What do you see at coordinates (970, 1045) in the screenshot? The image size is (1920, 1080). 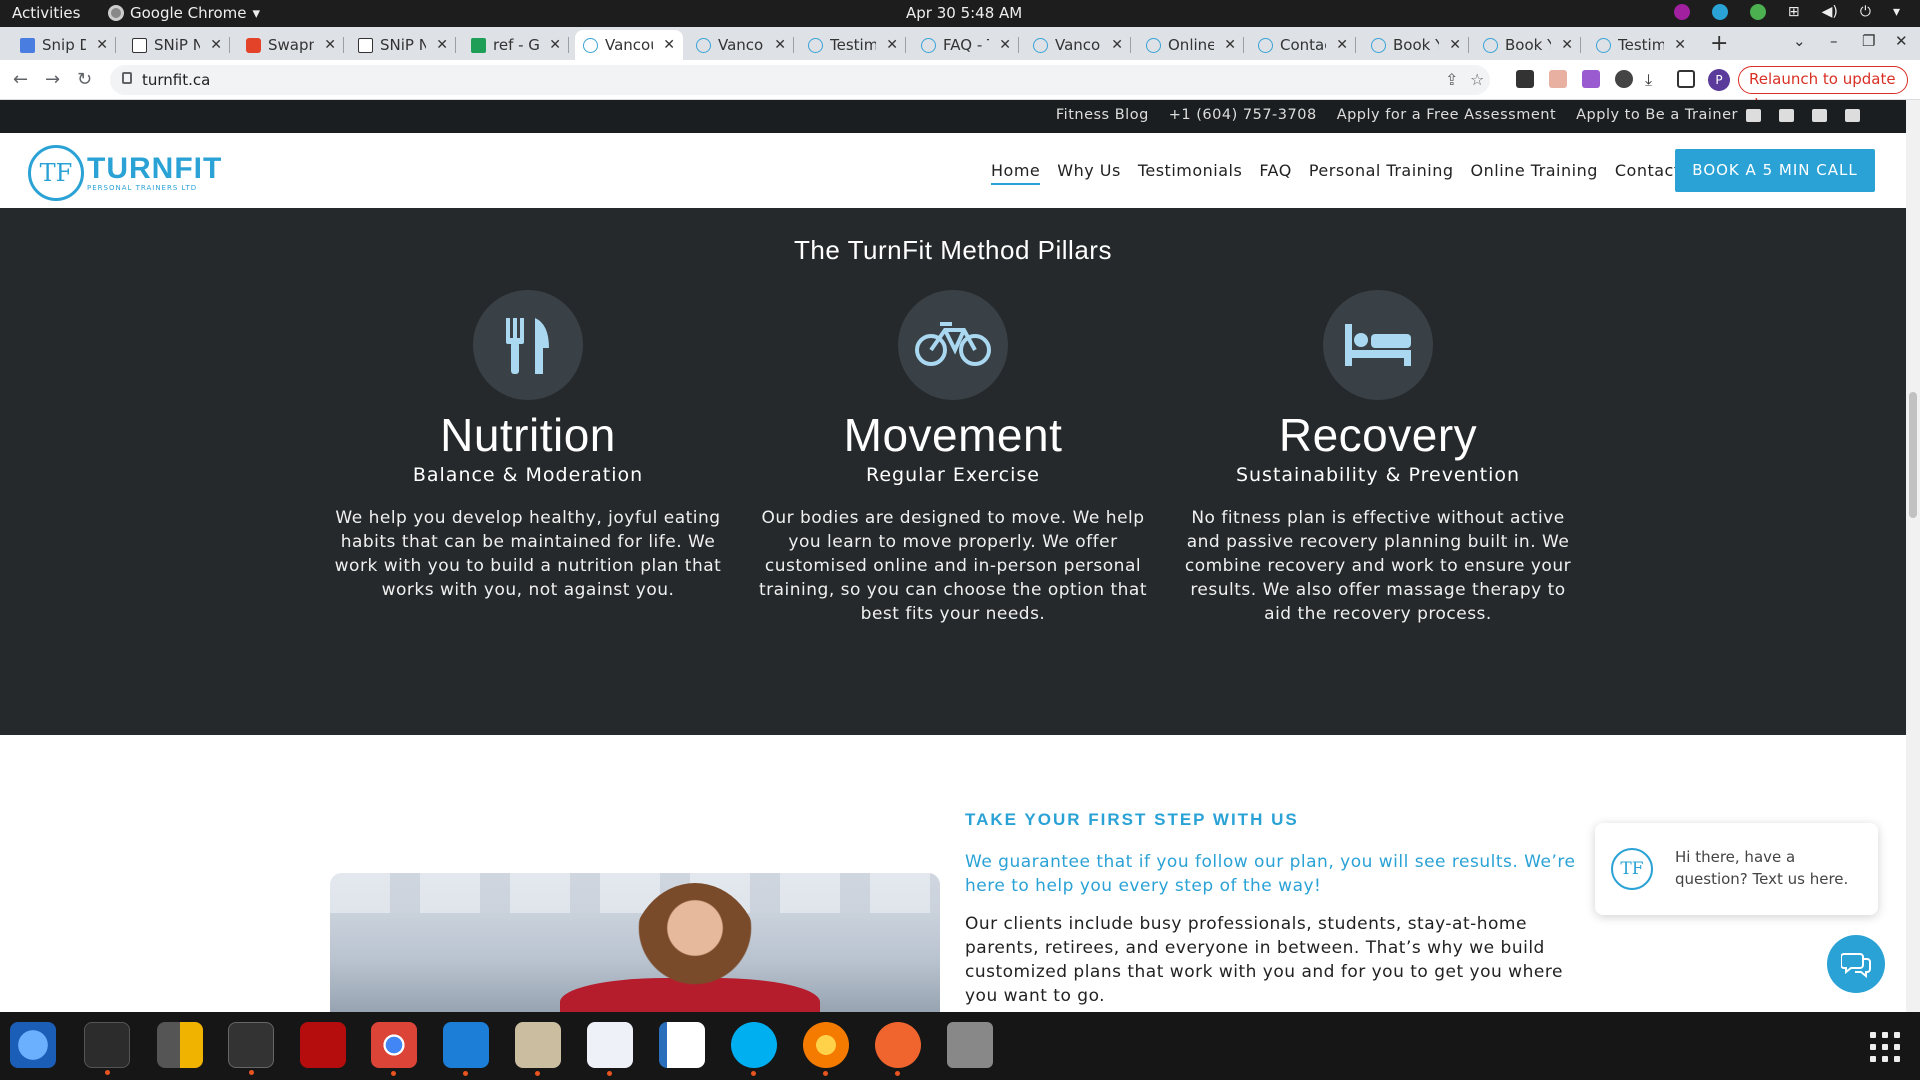 I see `disk-icon` at bounding box center [970, 1045].